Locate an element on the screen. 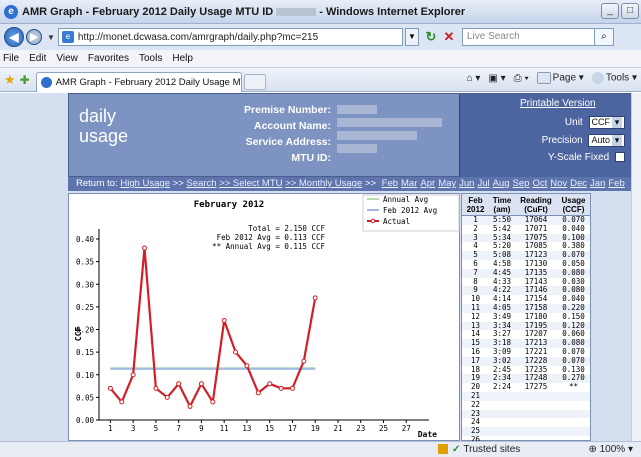  table-row: 21 is located at coordinates (526, 396).